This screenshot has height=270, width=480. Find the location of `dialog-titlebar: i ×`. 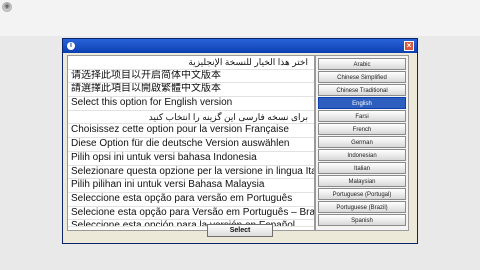

dialog-titlebar: i × is located at coordinates (240, 46).